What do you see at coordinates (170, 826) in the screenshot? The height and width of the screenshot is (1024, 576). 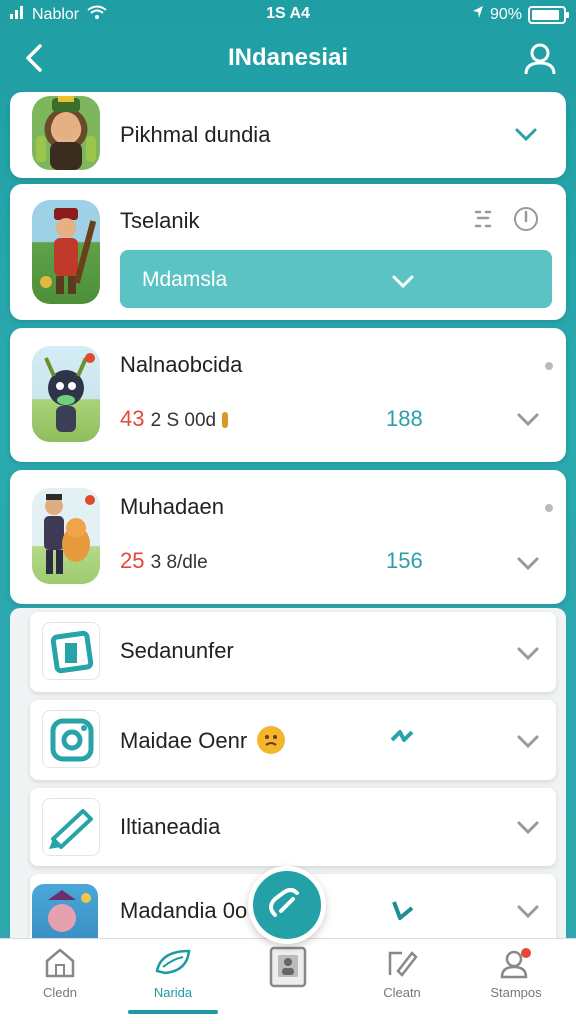 I see `list-item-title: Iltianeadia` at bounding box center [170, 826].